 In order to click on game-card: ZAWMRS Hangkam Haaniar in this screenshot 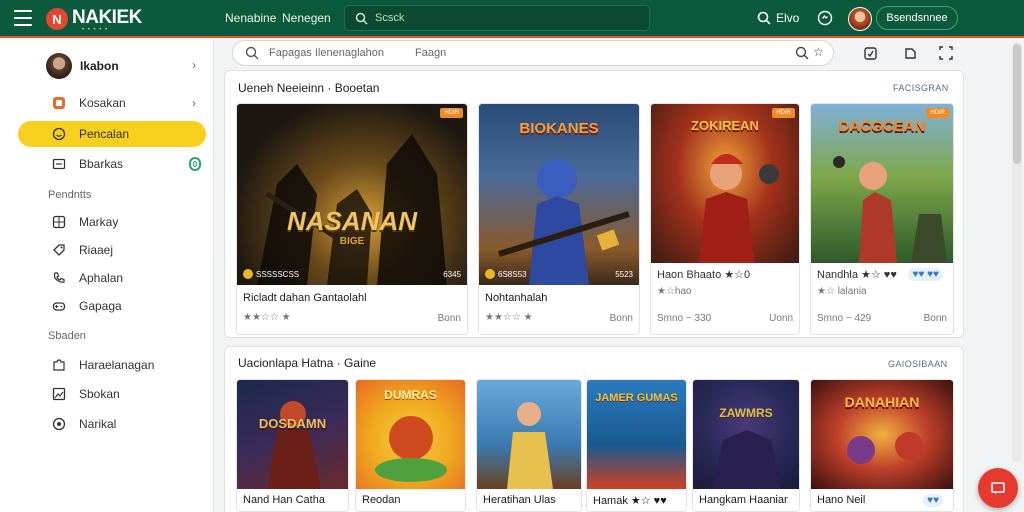, I will do `click(746, 445)`.